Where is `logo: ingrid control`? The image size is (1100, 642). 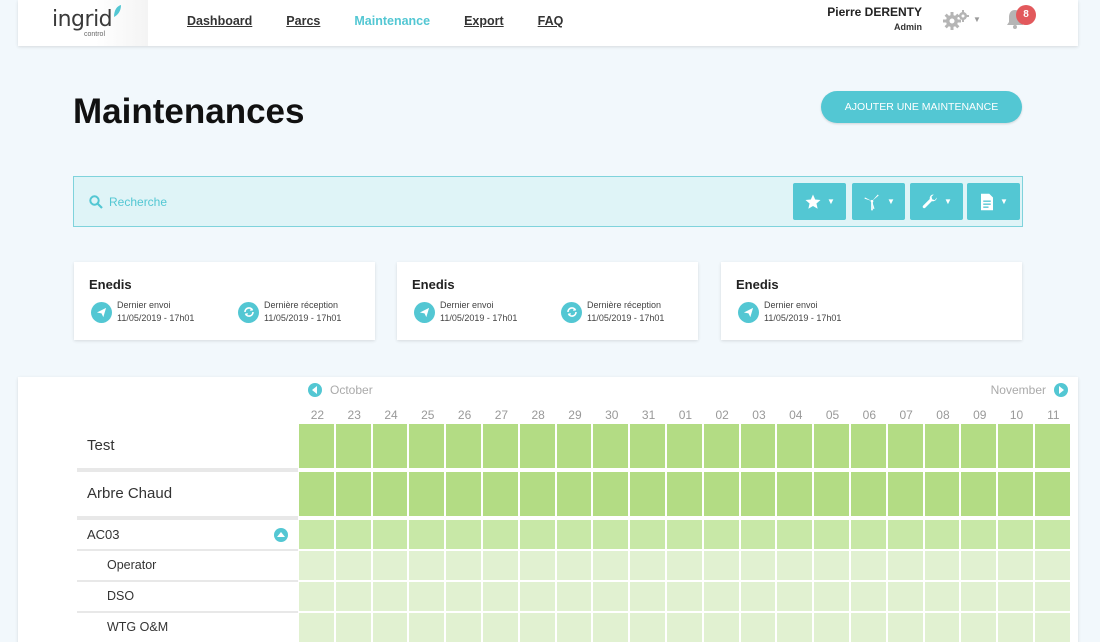
logo: ingrid control is located at coordinates (83, 23).